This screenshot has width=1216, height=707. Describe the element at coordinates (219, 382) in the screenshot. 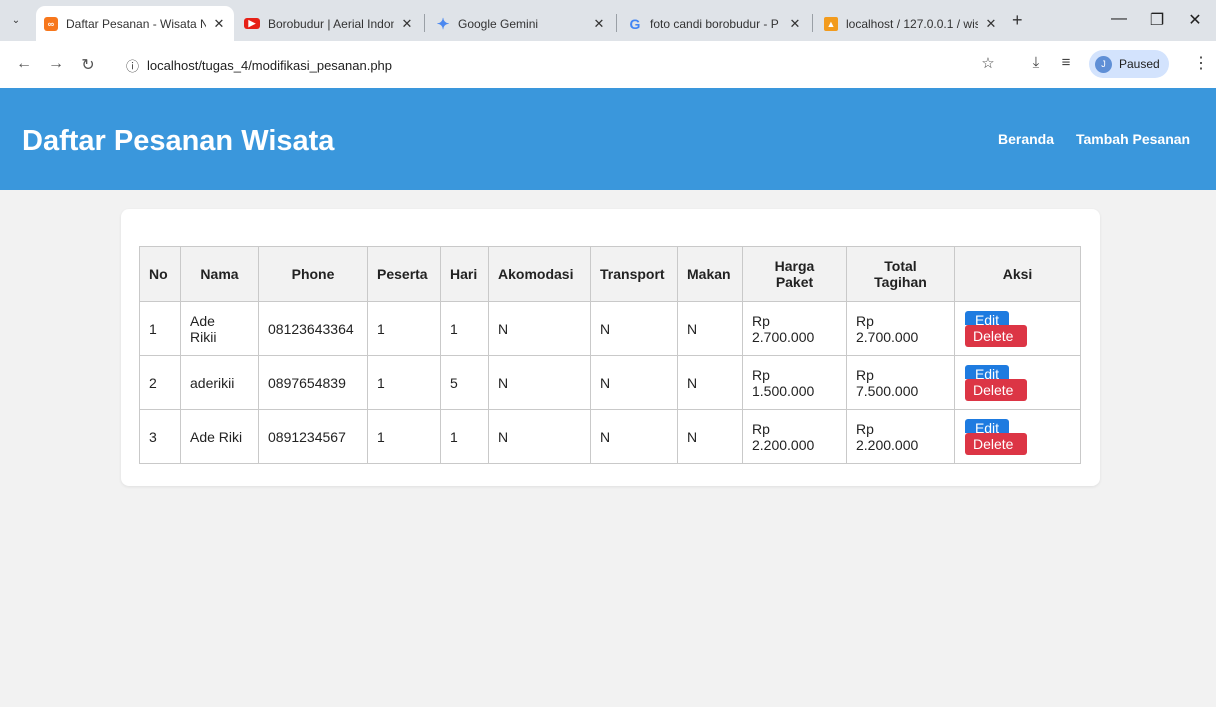

I see `cell-nama: aderikii` at that location.